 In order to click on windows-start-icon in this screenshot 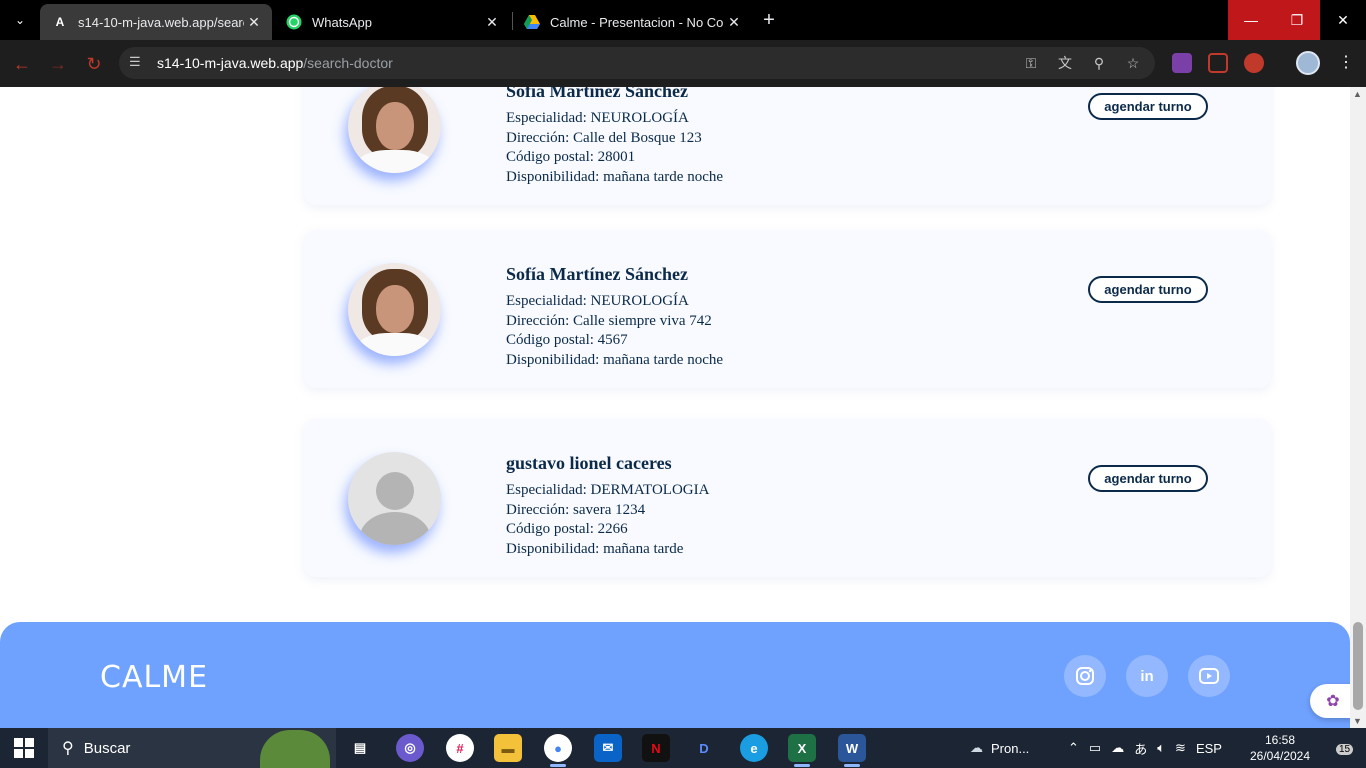, I will do `click(24, 748)`.